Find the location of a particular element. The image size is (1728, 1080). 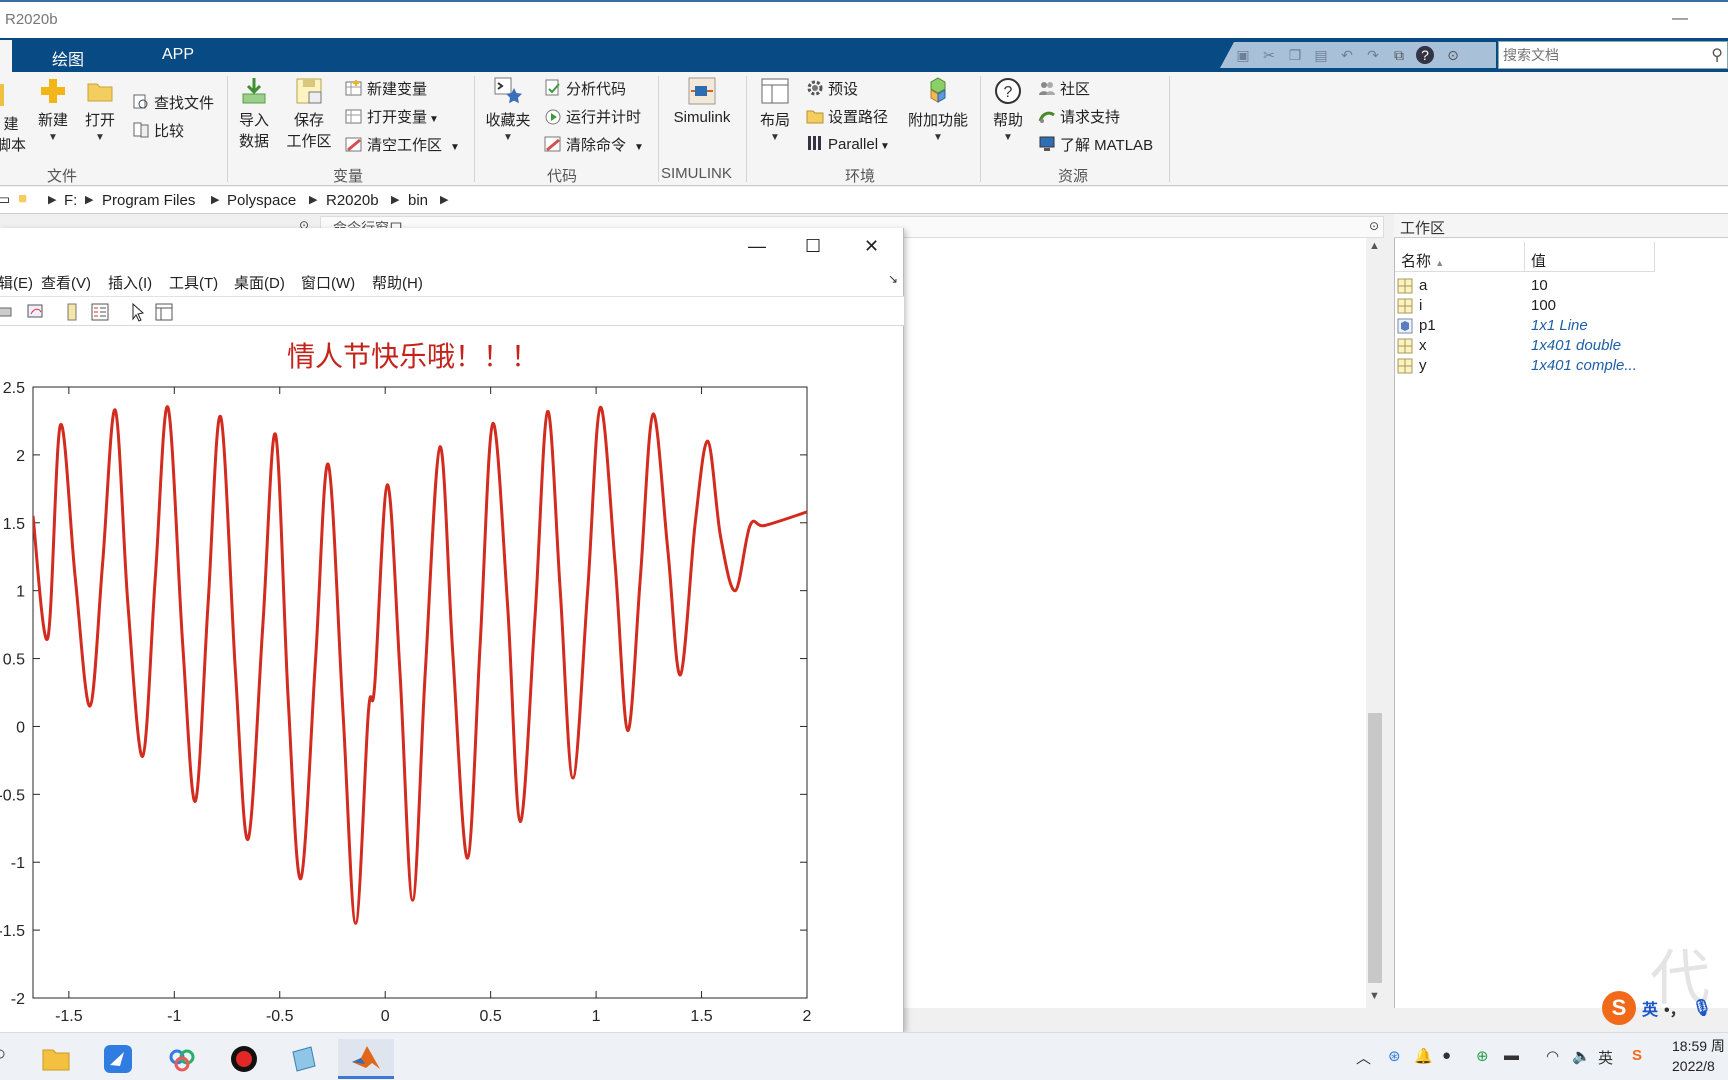

figure-minimize-button: — is located at coordinates (757, 246).